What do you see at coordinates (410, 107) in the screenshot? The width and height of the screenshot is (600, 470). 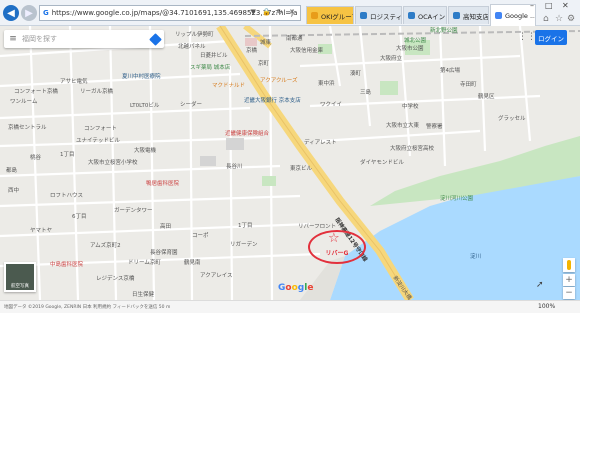 I see `map-label: 中学校` at bounding box center [410, 107].